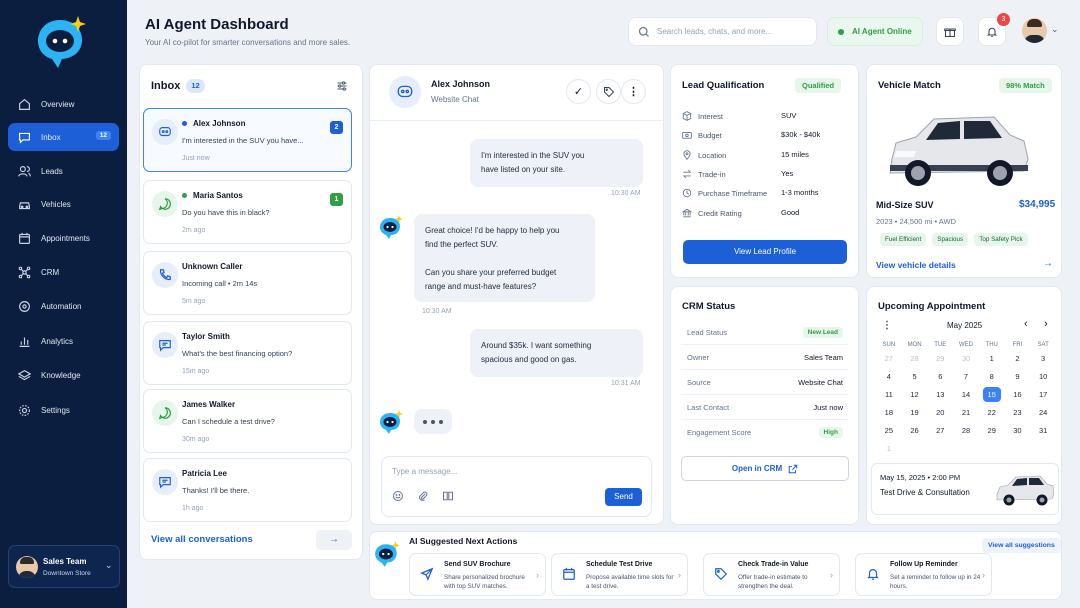  I want to click on sidebar-item-appointments: Appointments, so click(63, 238).